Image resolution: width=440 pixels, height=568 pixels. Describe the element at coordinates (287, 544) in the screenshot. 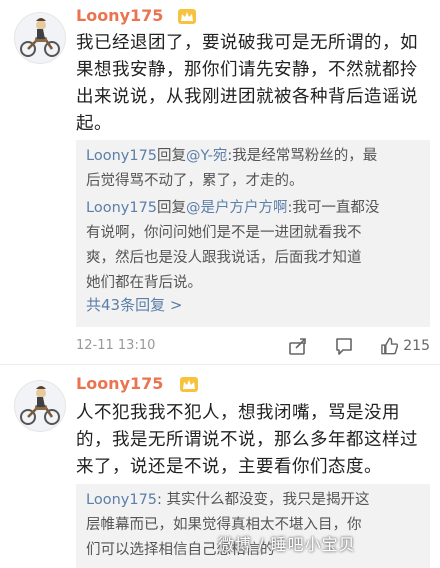

I see `watermark: 微博 / 睡吧小宝贝` at that location.